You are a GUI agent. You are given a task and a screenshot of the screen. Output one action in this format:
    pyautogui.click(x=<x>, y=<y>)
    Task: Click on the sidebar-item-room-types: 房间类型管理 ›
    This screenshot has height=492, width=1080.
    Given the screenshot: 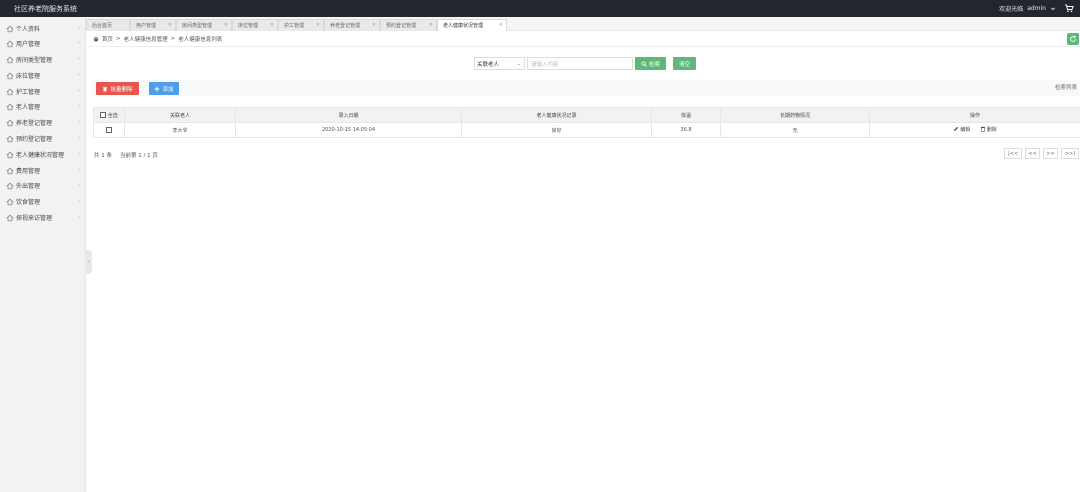 What is the action you would take?
    pyautogui.click(x=43, y=59)
    